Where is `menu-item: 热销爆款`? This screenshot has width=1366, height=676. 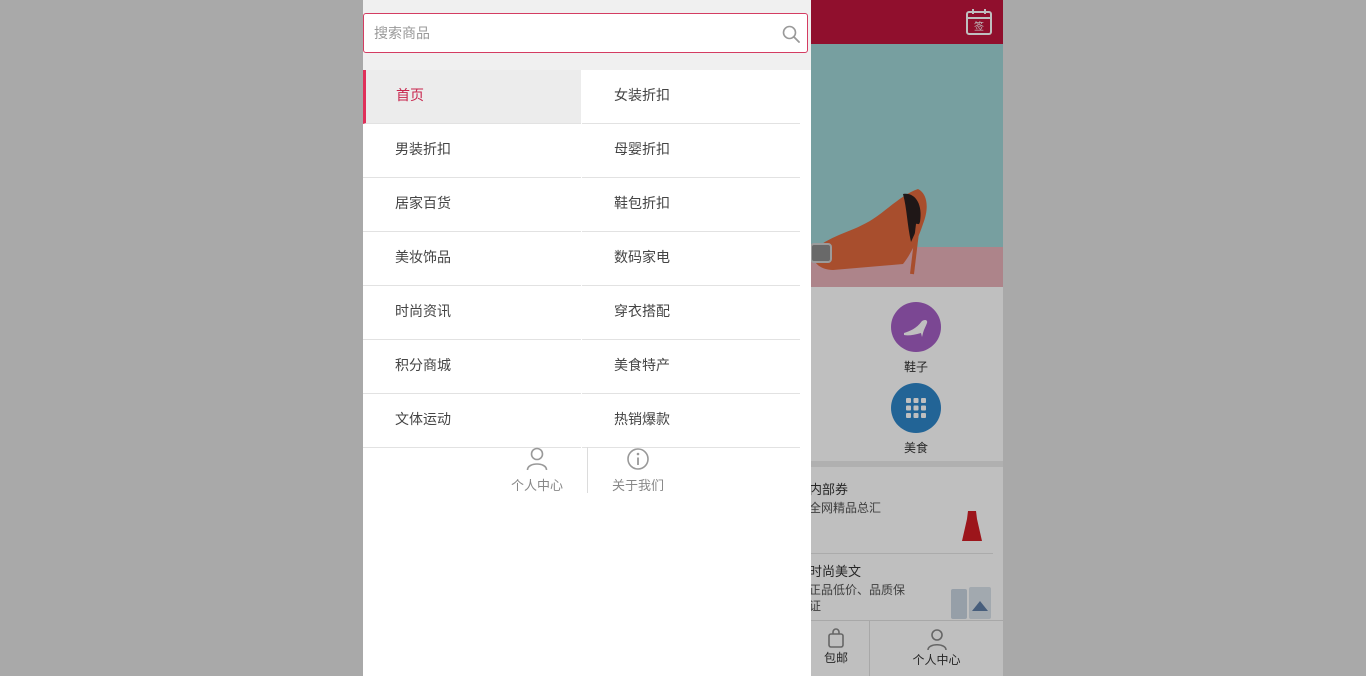 menu-item: 热销爆款 is located at coordinates (691, 421).